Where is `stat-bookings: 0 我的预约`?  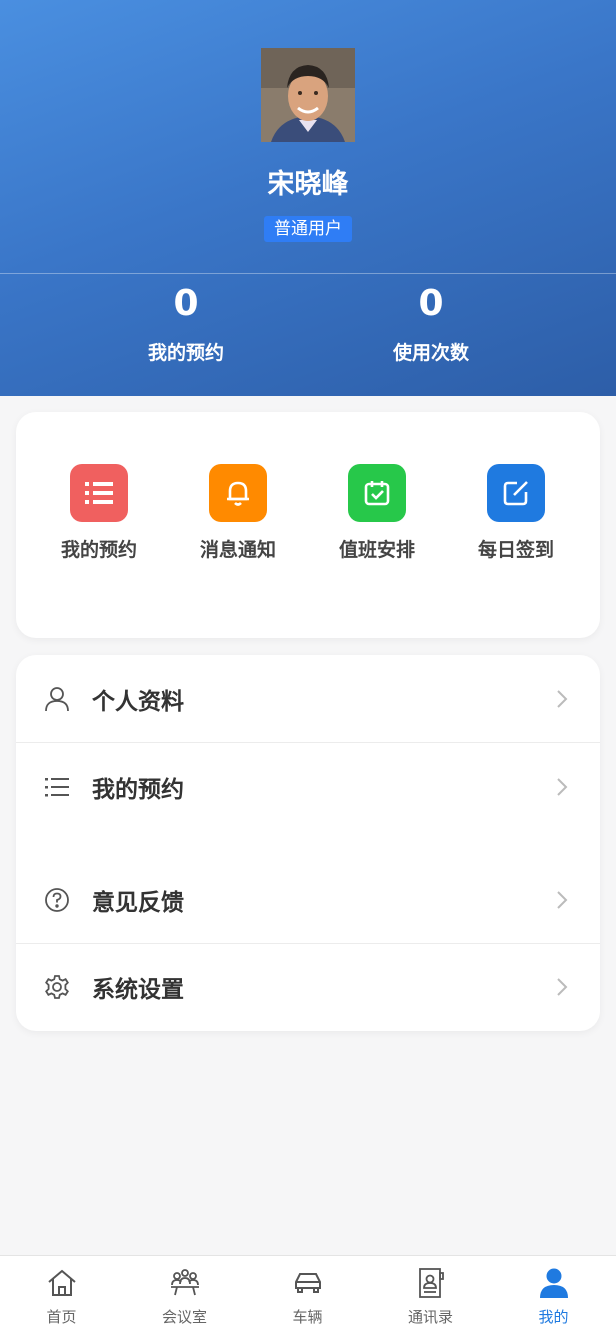
stat-bookings: 0 我的预约 is located at coordinates (186, 323).